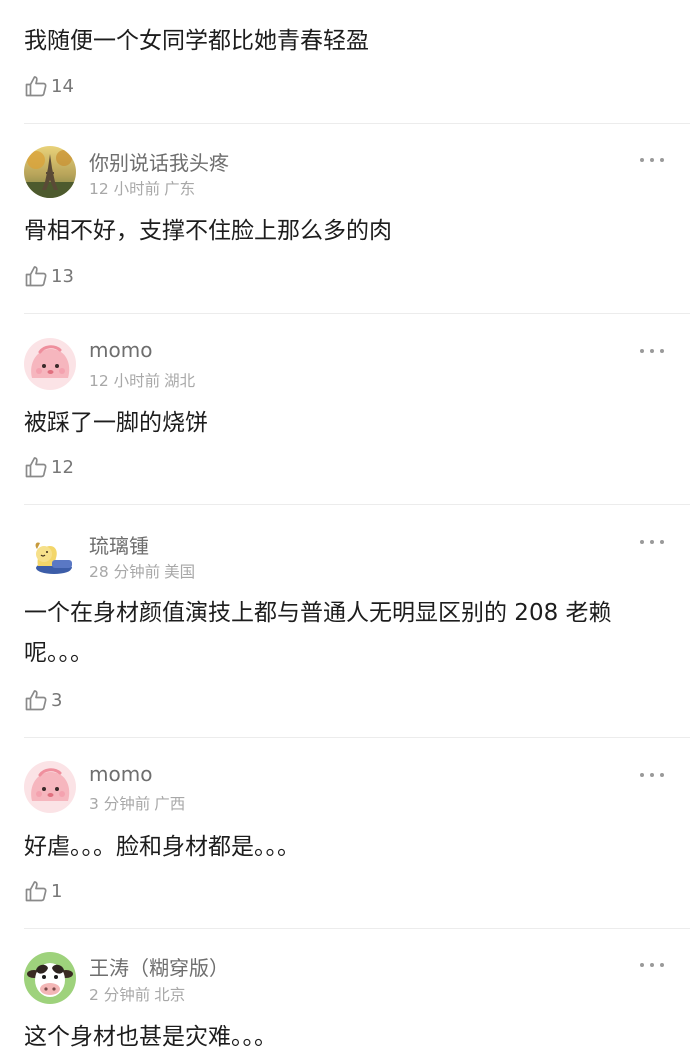 The image size is (690, 1057). I want to click on like-button: 14, so click(49, 86).